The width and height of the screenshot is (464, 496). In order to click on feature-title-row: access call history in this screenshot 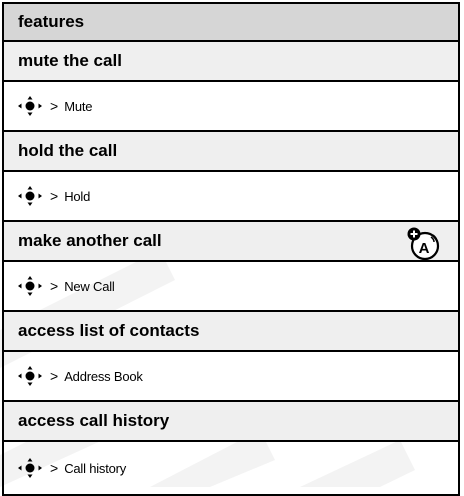, I will do `click(231, 422)`.